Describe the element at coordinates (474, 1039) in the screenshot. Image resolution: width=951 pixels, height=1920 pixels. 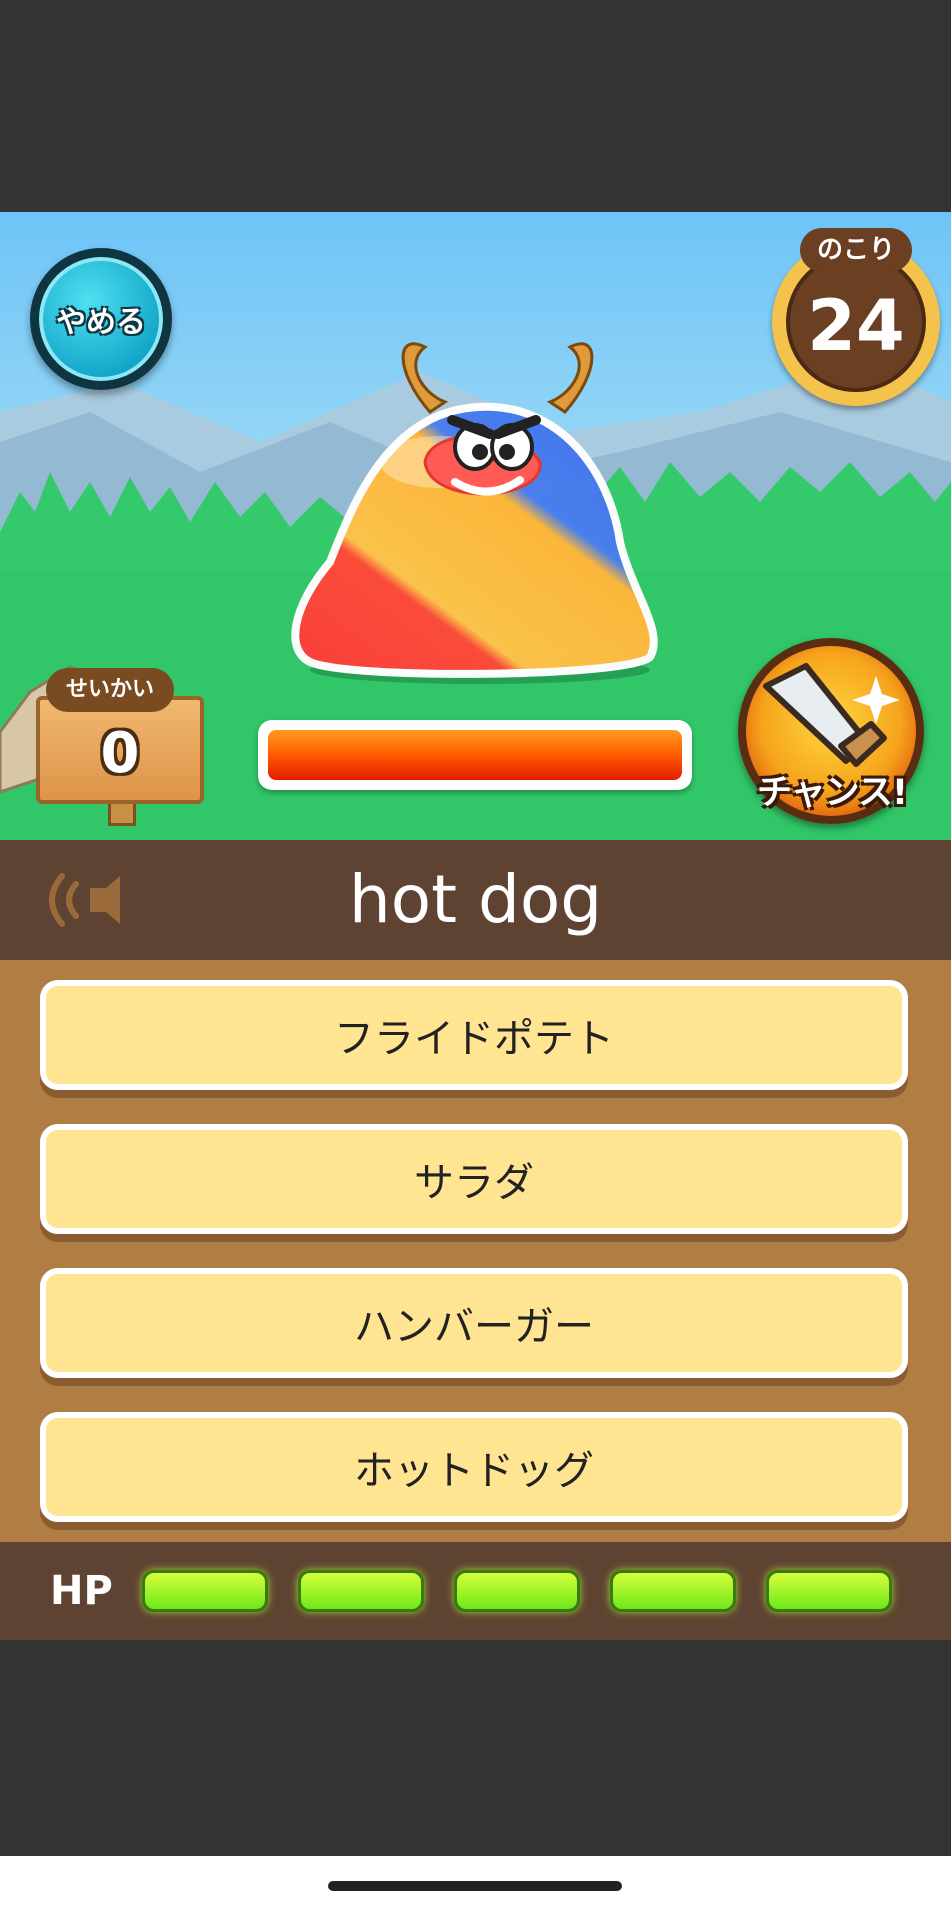
I see `answer-label-1: フライドポテト` at that location.